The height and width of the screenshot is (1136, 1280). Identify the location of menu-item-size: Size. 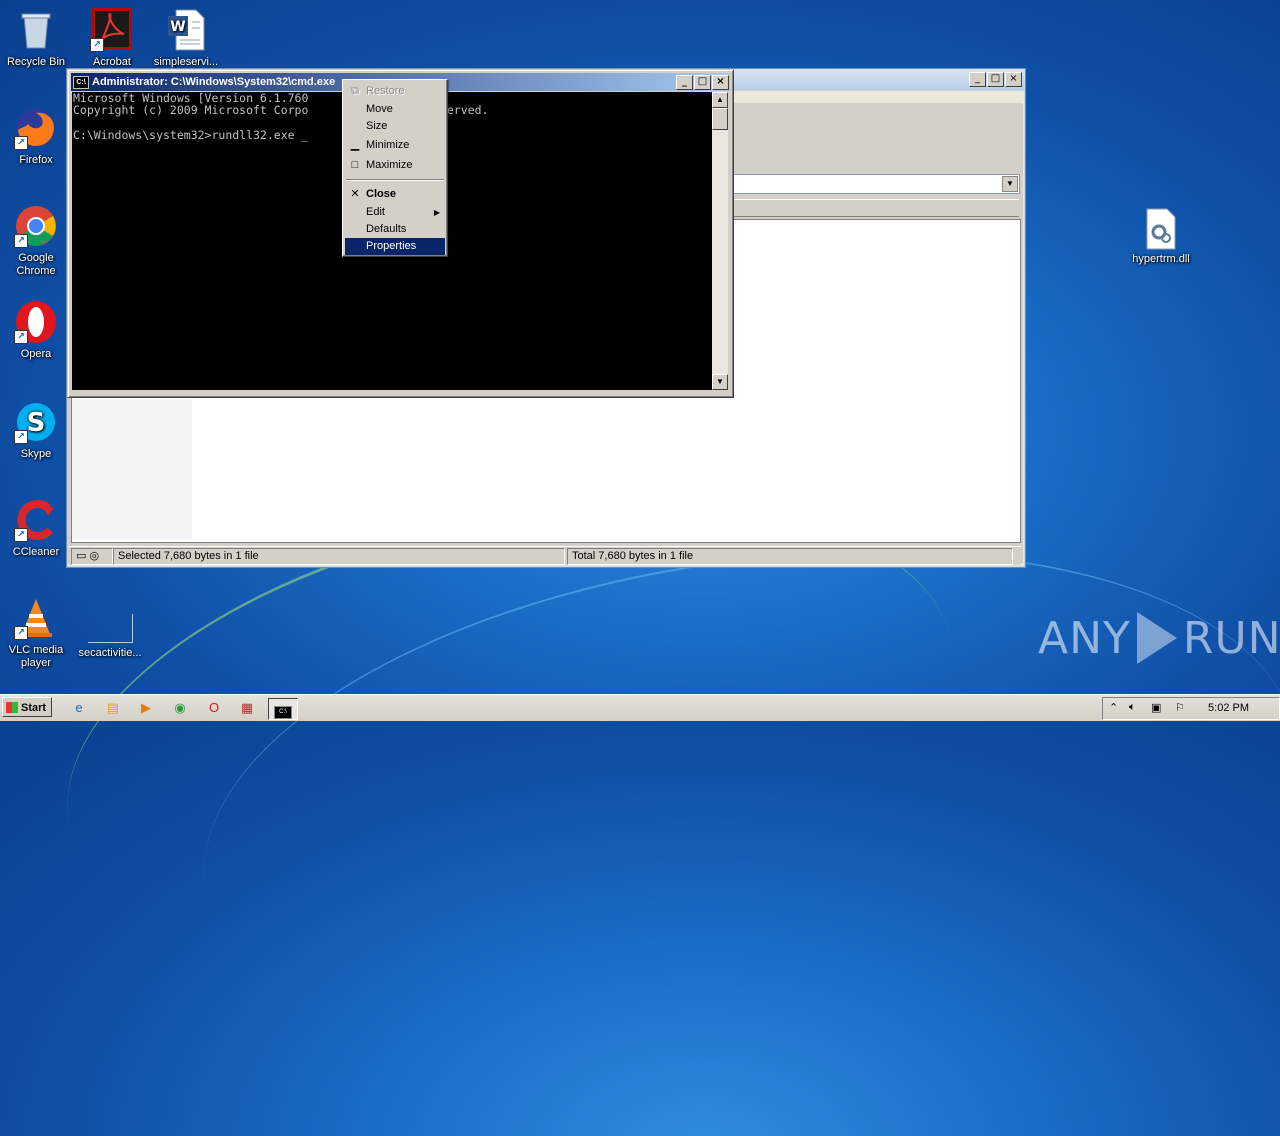
(395, 126).